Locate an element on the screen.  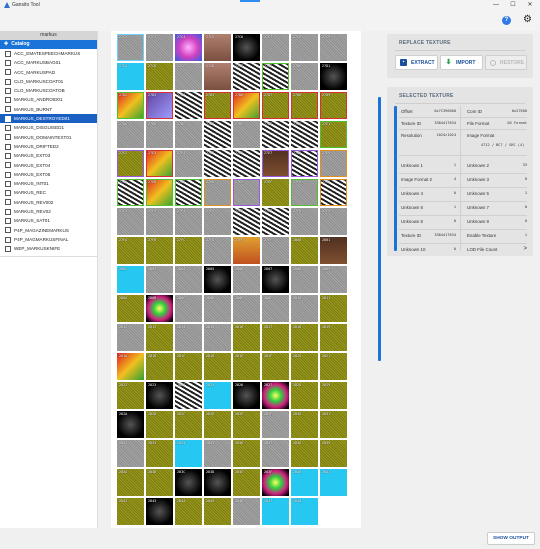
texture-thumbnail: 27DA is located at coordinates (130, 134).